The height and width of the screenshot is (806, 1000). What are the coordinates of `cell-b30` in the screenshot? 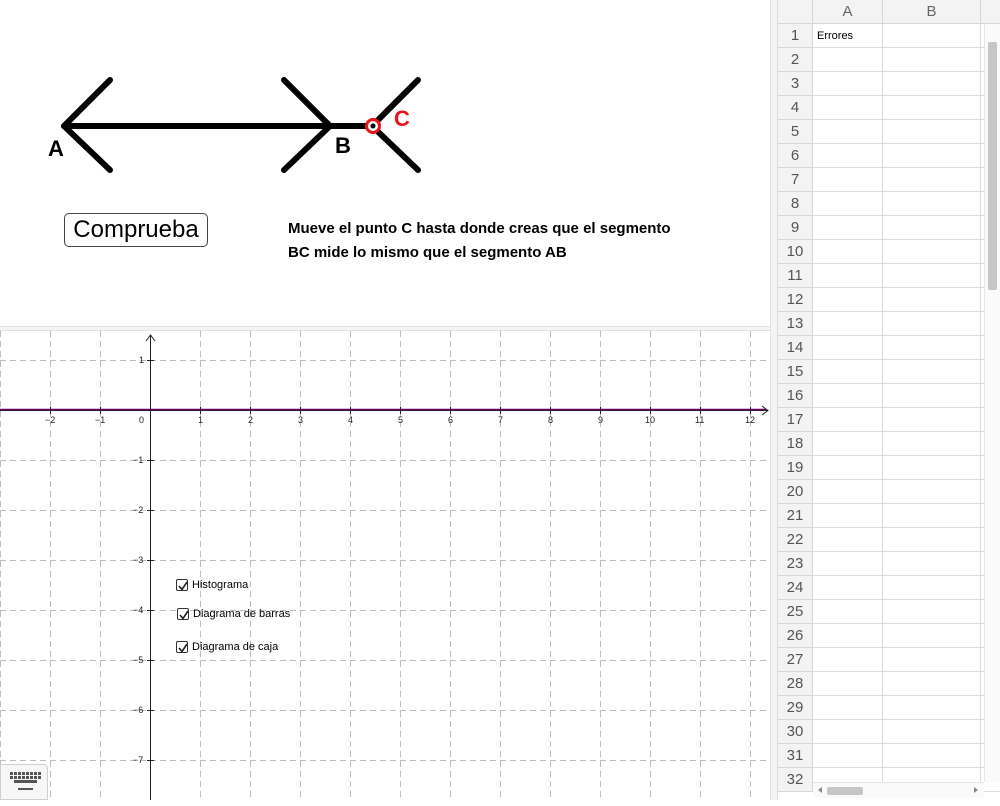 It's located at (932, 732).